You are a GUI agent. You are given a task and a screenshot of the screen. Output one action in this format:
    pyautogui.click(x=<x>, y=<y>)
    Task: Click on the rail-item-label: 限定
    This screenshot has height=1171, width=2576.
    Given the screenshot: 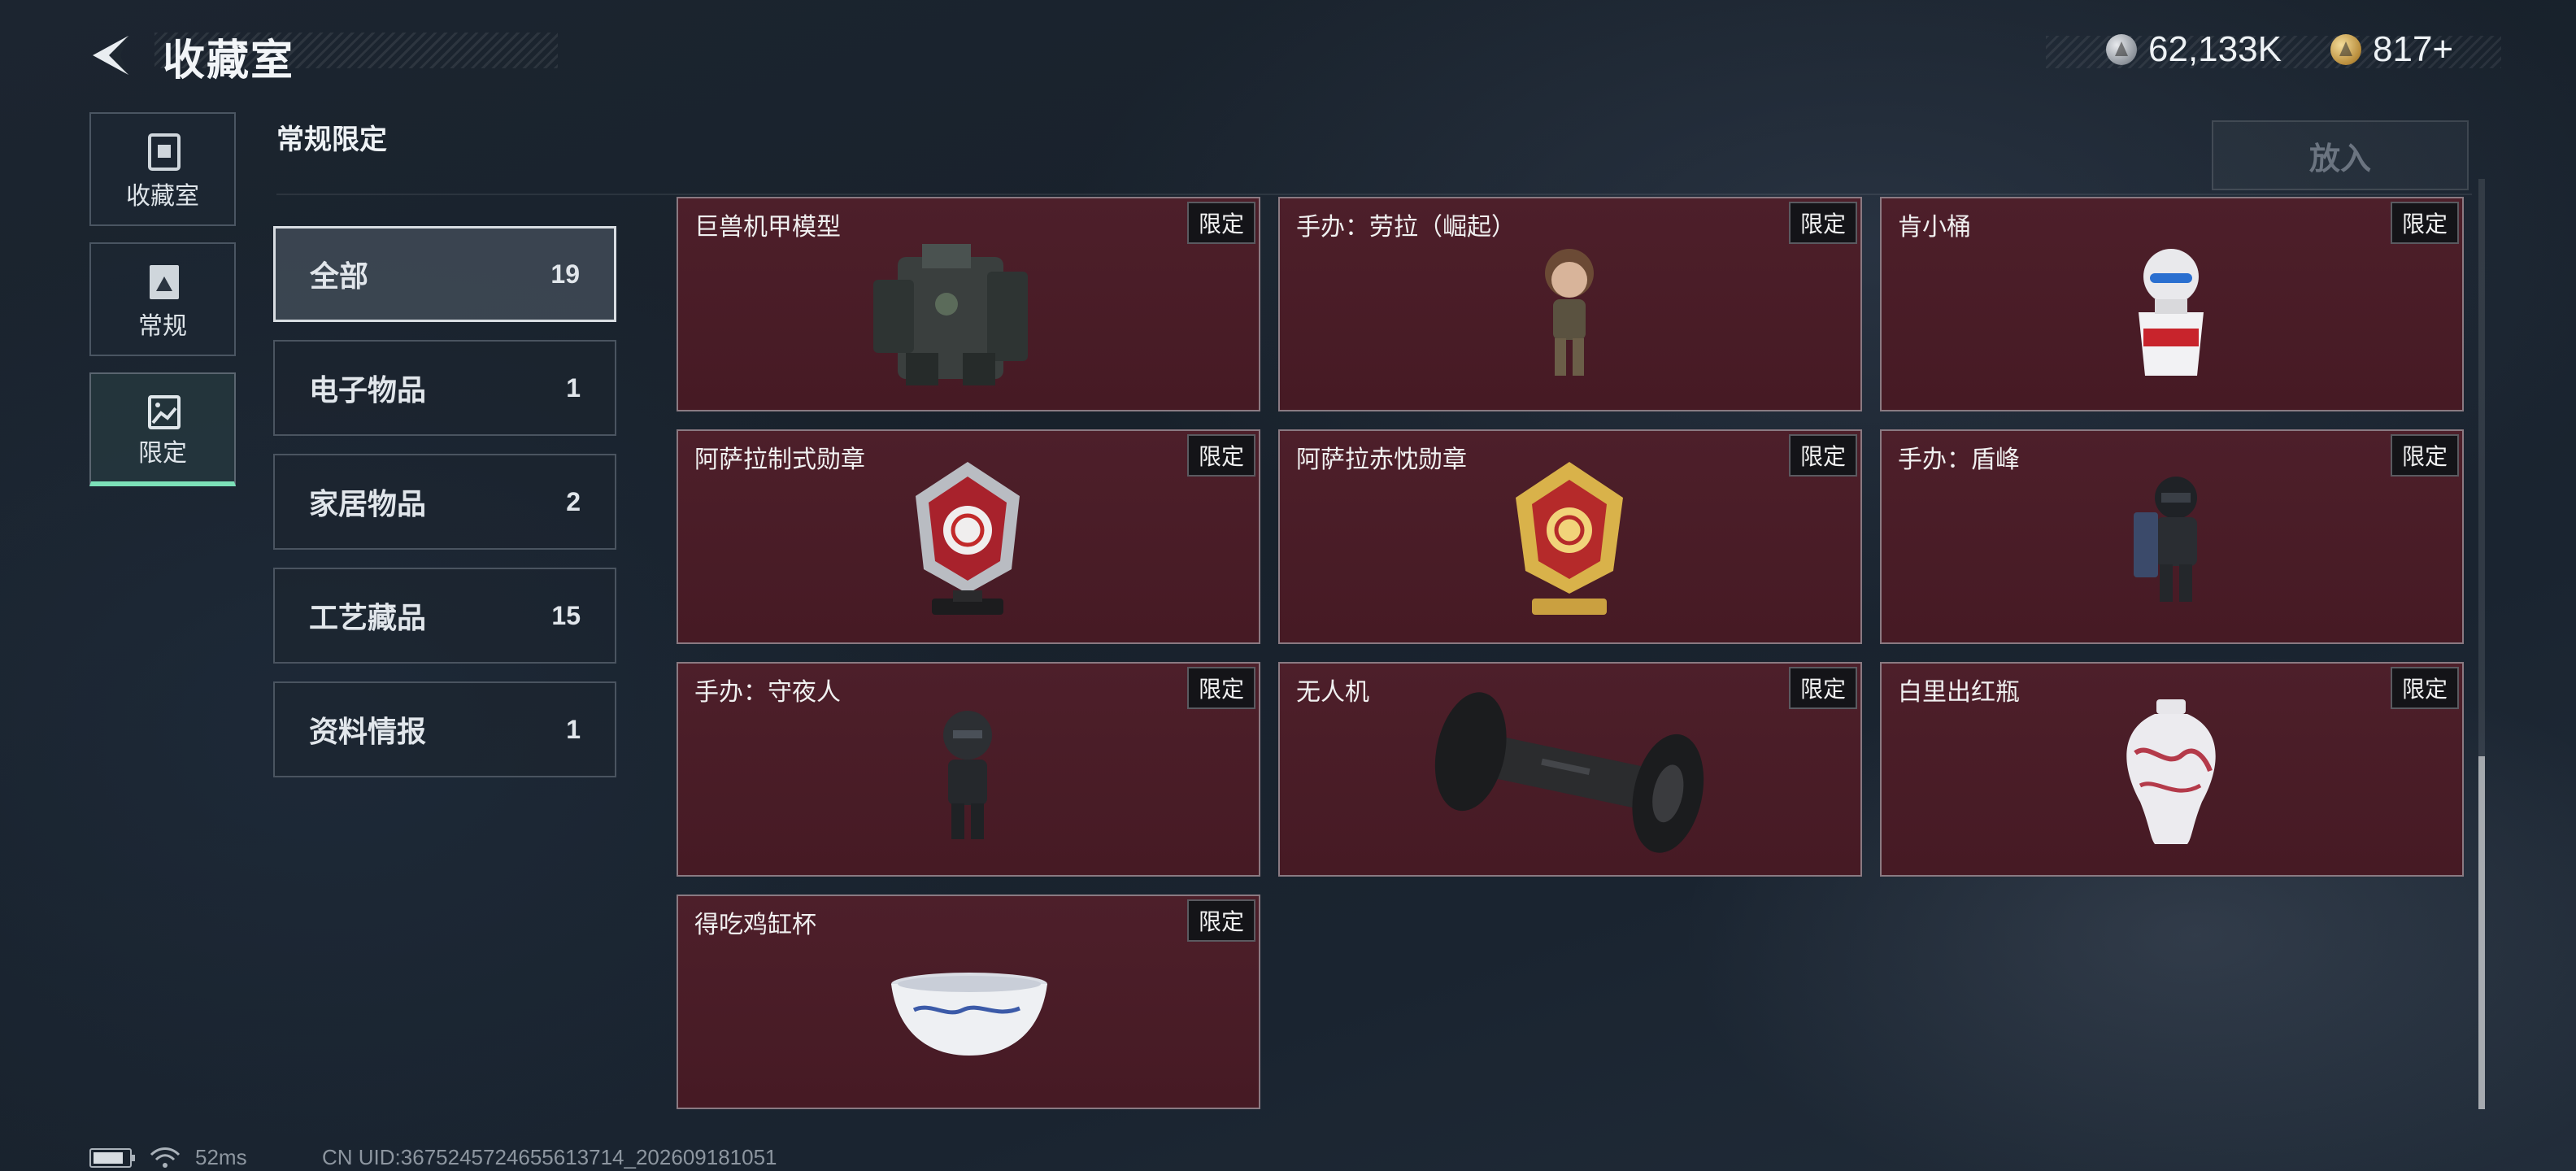 What is the action you would take?
    pyautogui.click(x=163, y=454)
    